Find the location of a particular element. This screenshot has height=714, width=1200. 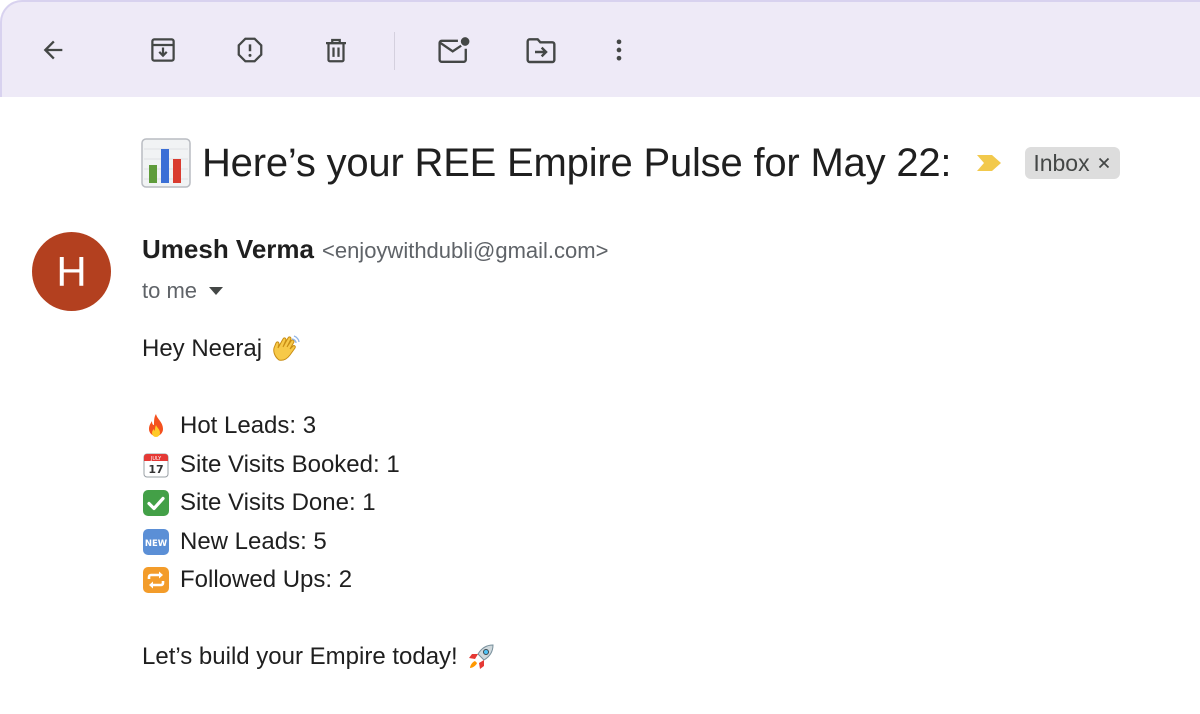

stat-line: Followed Ups: 2 is located at coordinates (319, 580).